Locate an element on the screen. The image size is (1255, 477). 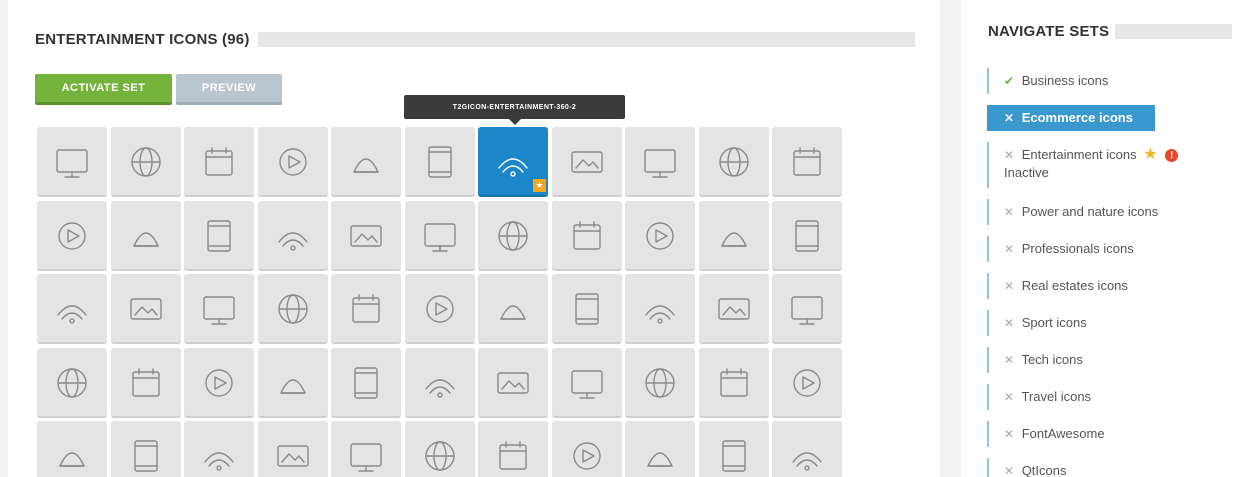
monitor-icon is located at coordinates (733, 382).